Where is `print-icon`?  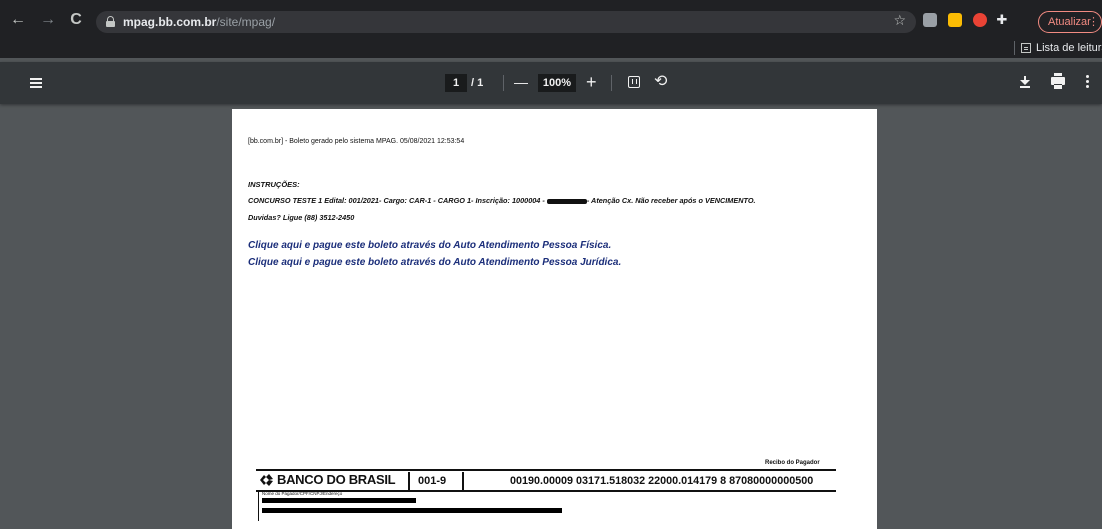
print-icon is located at coordinates (1058, 81).